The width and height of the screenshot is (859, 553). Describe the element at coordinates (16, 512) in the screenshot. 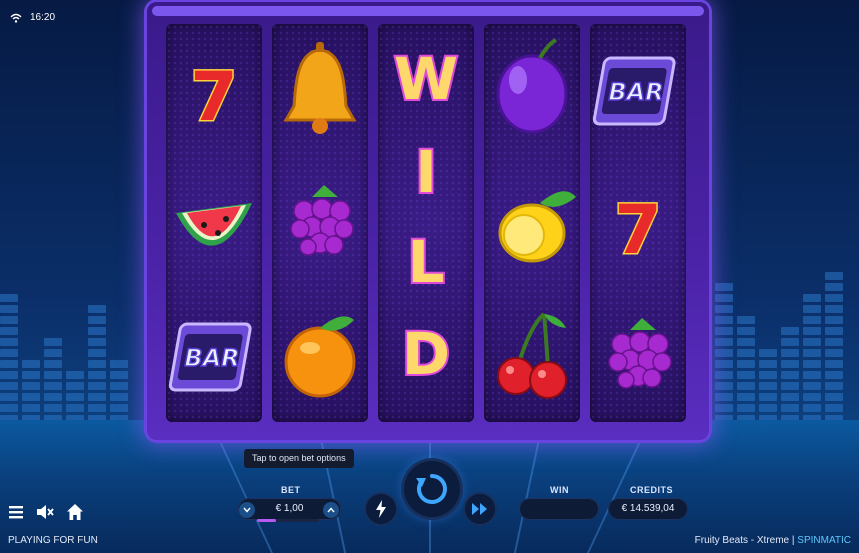

I see `hamburger-icon` at that location.